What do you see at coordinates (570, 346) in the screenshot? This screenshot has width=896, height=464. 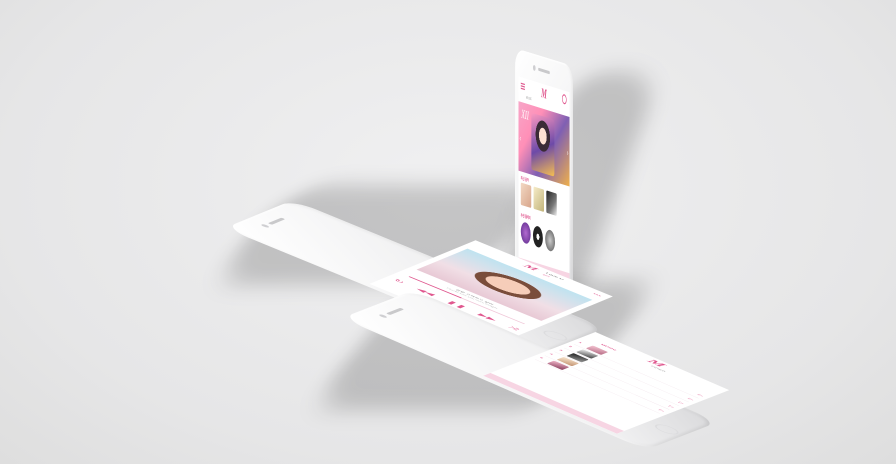 I see `rank: 2` at bounding box center [570, 346].